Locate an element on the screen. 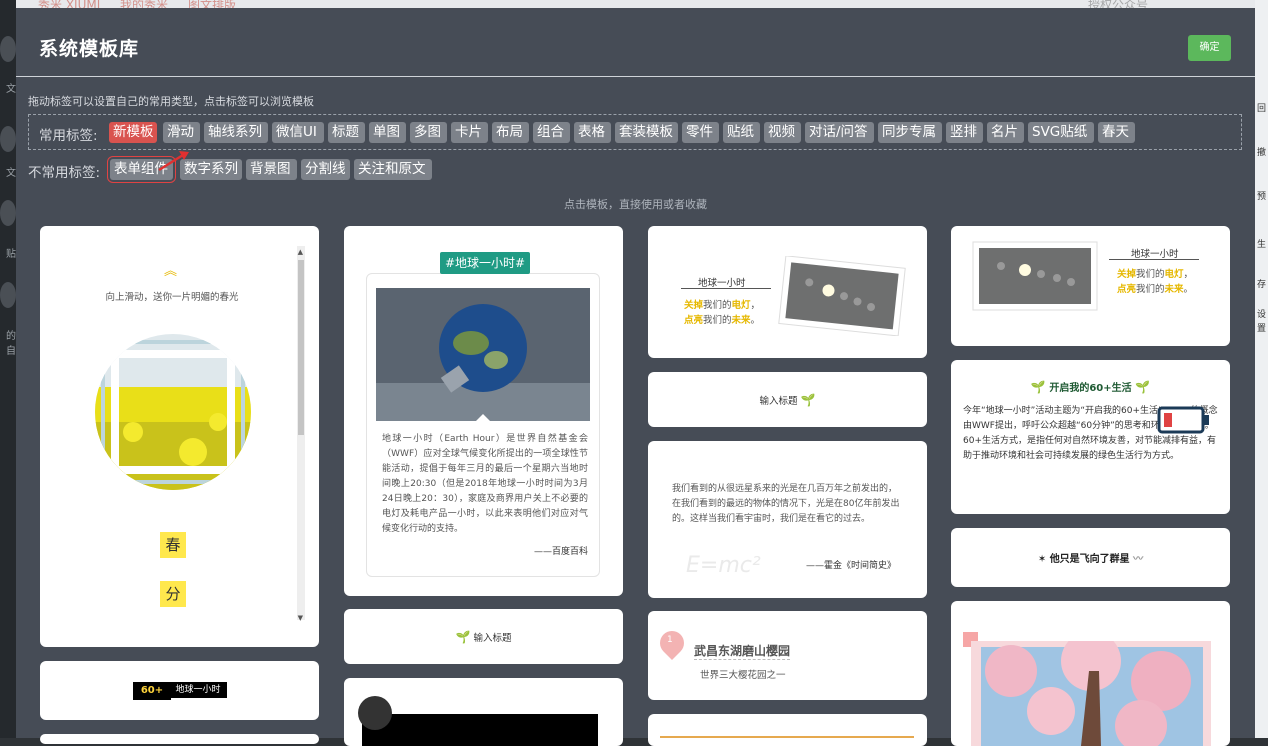 The image size is (1268, 746). tag-sticker: 贴纸 is located at coordinates (741, 132).